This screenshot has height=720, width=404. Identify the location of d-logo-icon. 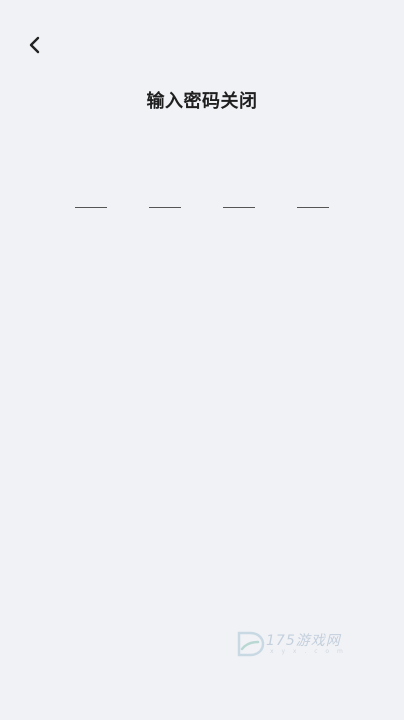
(251, 644).